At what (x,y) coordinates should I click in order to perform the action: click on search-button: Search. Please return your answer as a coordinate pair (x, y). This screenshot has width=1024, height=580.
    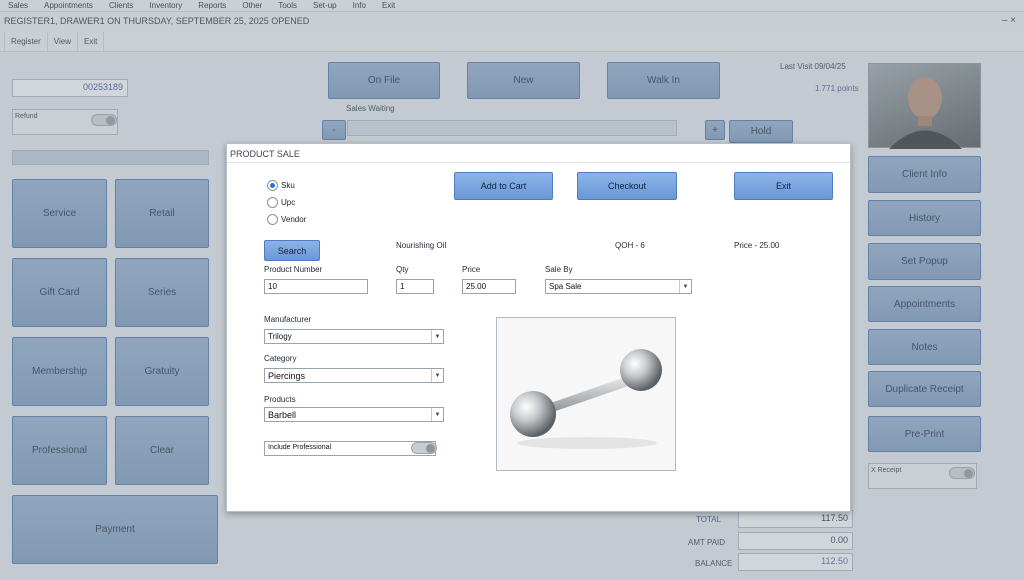
    Looking at the image, I should click on (292, 250).